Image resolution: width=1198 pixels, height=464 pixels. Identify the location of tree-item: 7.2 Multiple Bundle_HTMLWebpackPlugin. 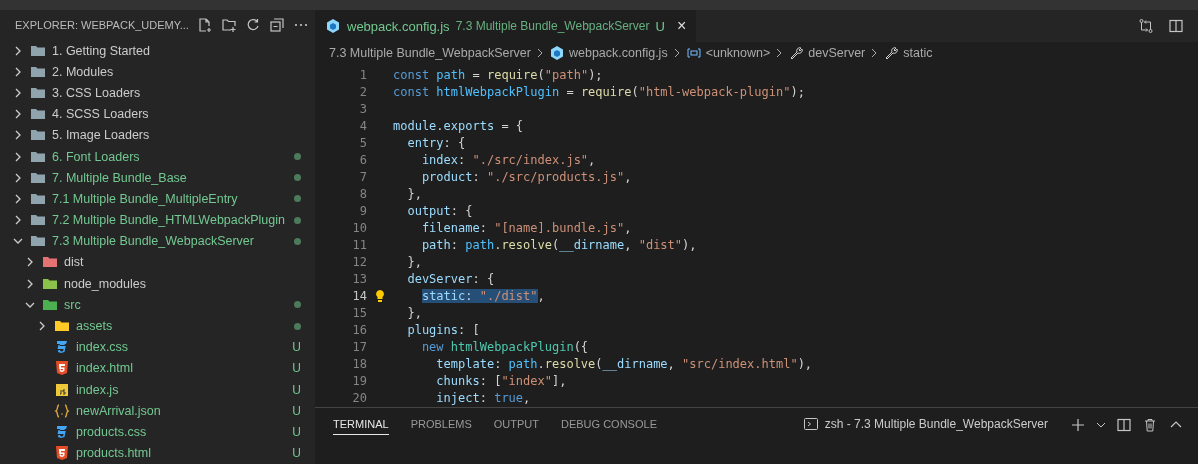
(173, 220).